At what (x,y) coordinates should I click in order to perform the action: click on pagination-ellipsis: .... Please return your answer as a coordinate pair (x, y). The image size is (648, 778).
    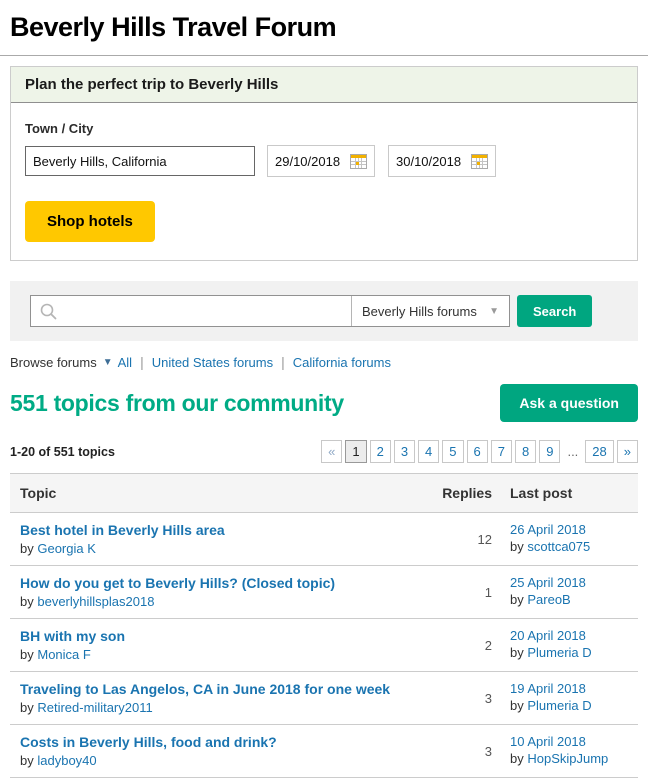
    Looking at the image, I should click on (573, 451).